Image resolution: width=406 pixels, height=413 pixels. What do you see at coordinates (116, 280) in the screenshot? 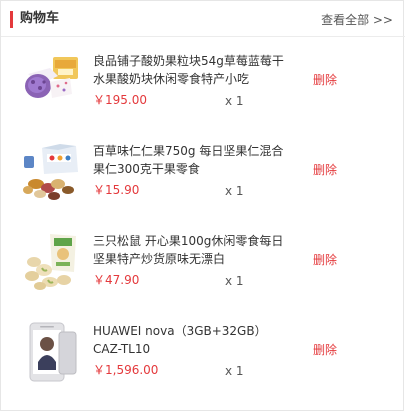
I see `product-price: ￥47.90` at bounding box center [116, 280].